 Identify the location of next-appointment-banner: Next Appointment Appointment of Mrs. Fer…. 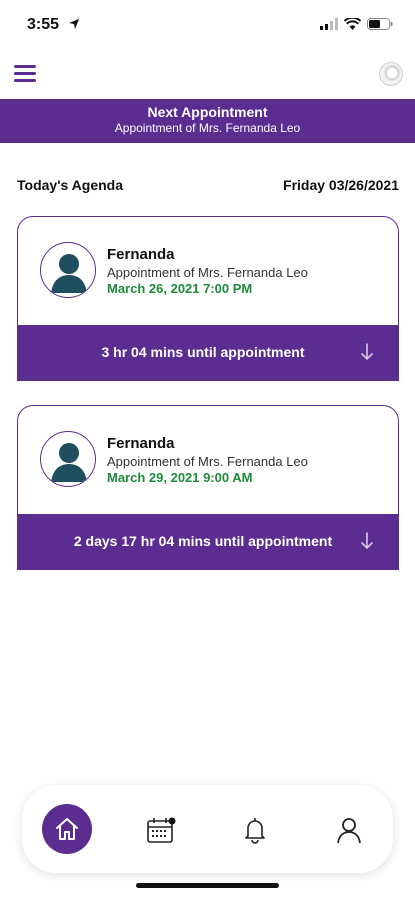
(207, 121).